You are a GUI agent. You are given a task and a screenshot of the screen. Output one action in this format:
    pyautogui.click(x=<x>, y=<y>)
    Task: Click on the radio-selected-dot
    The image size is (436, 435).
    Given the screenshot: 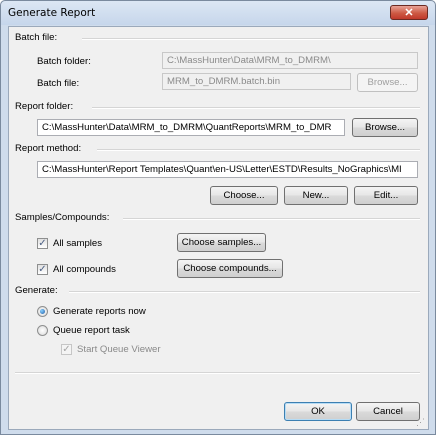 What is the action you would take?
    pyautogui.click(x=42, y=311)
    